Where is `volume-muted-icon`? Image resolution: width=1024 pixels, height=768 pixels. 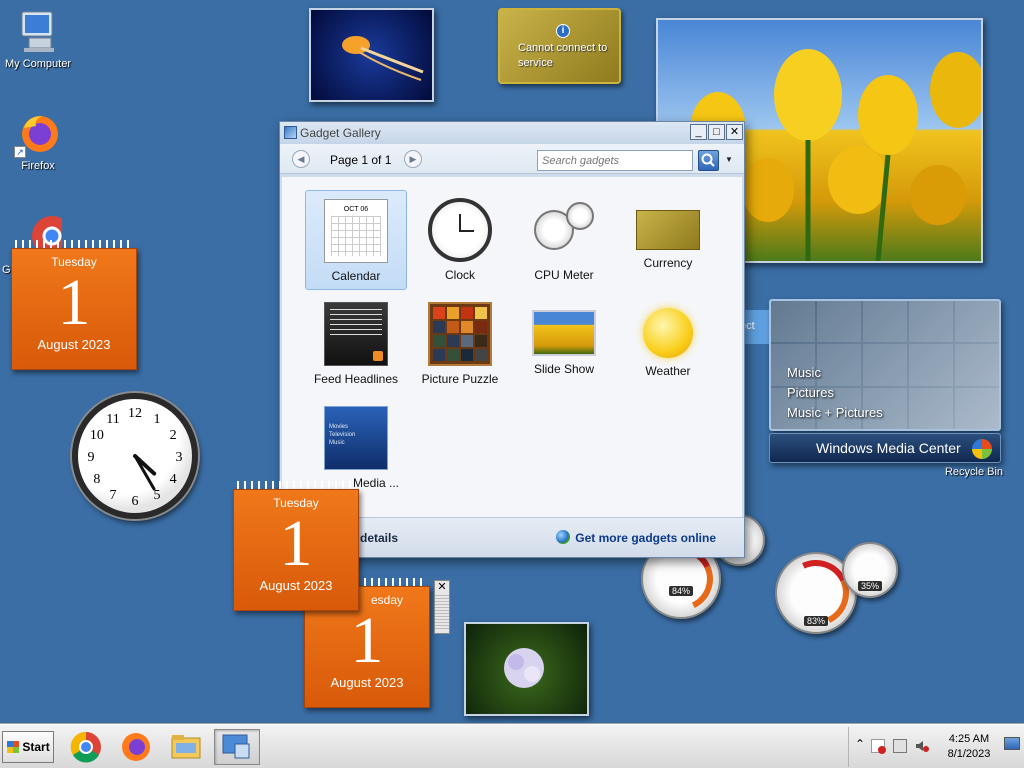 volume-muted-icon is located at coordinates (922, 746).